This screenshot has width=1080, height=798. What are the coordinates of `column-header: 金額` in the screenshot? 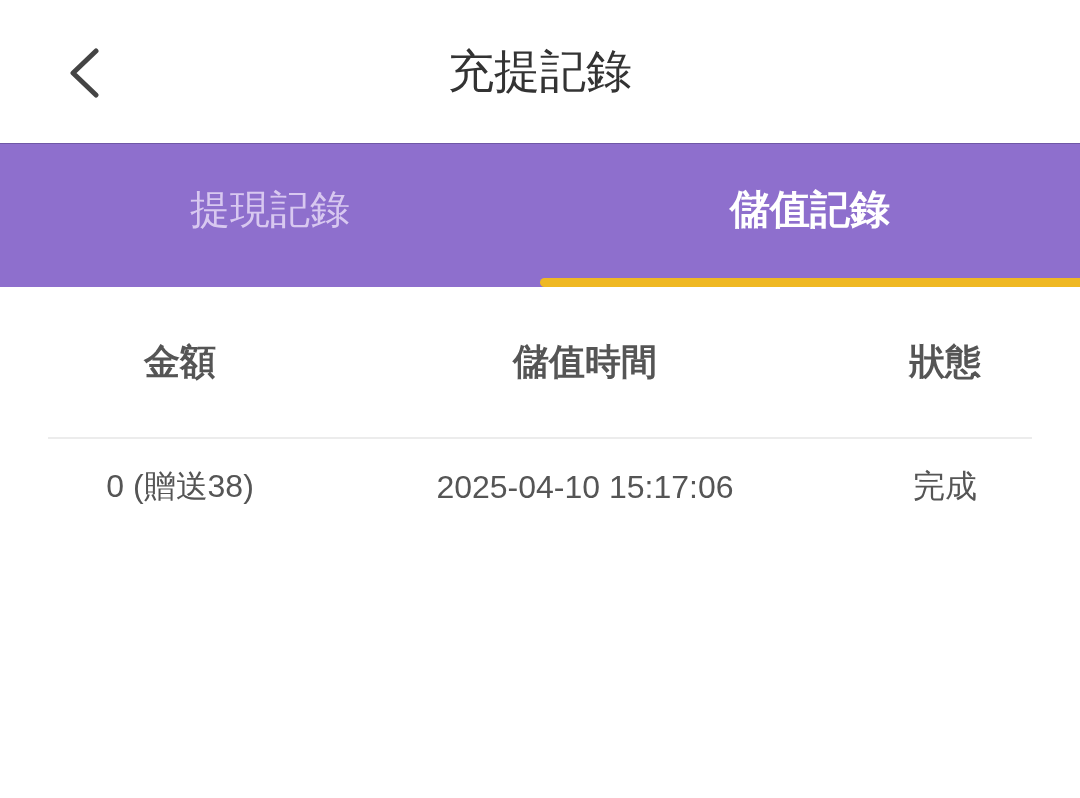 It's located at (179, 361).